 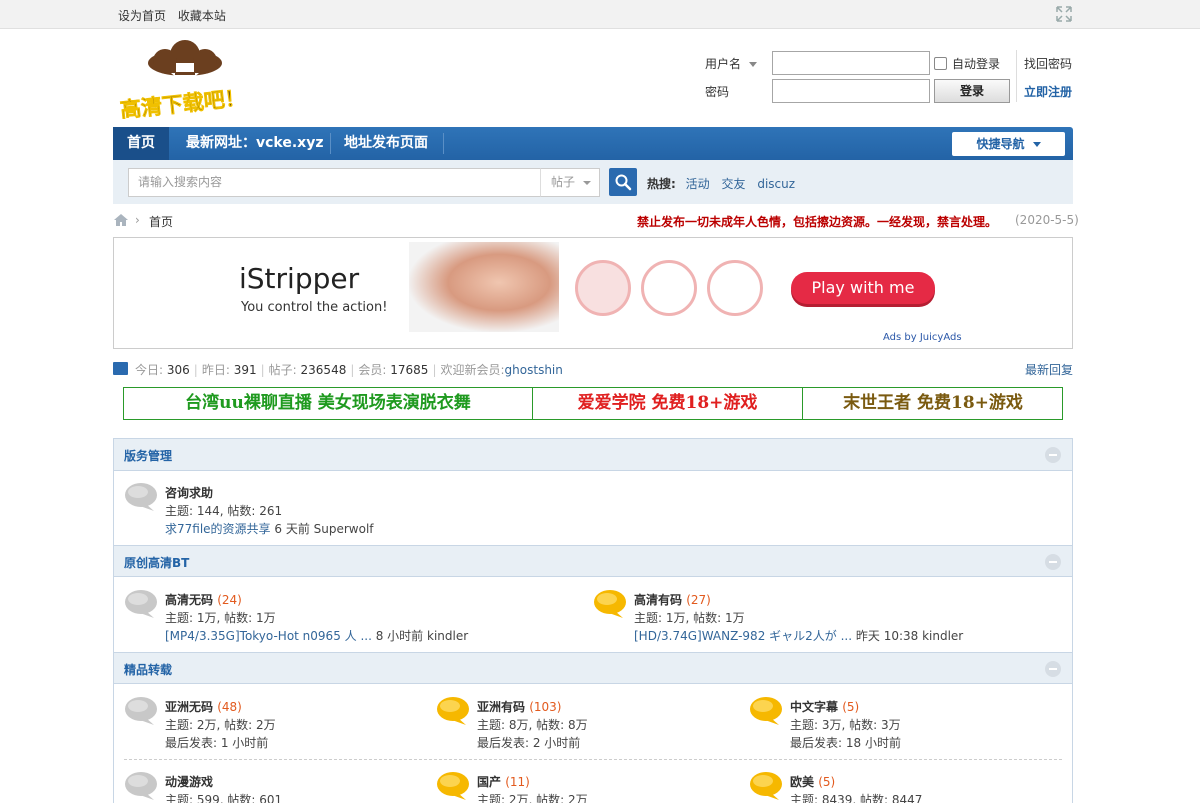 I want to click on search-input: 请输入搜索内容, so click(x=334, y=182).